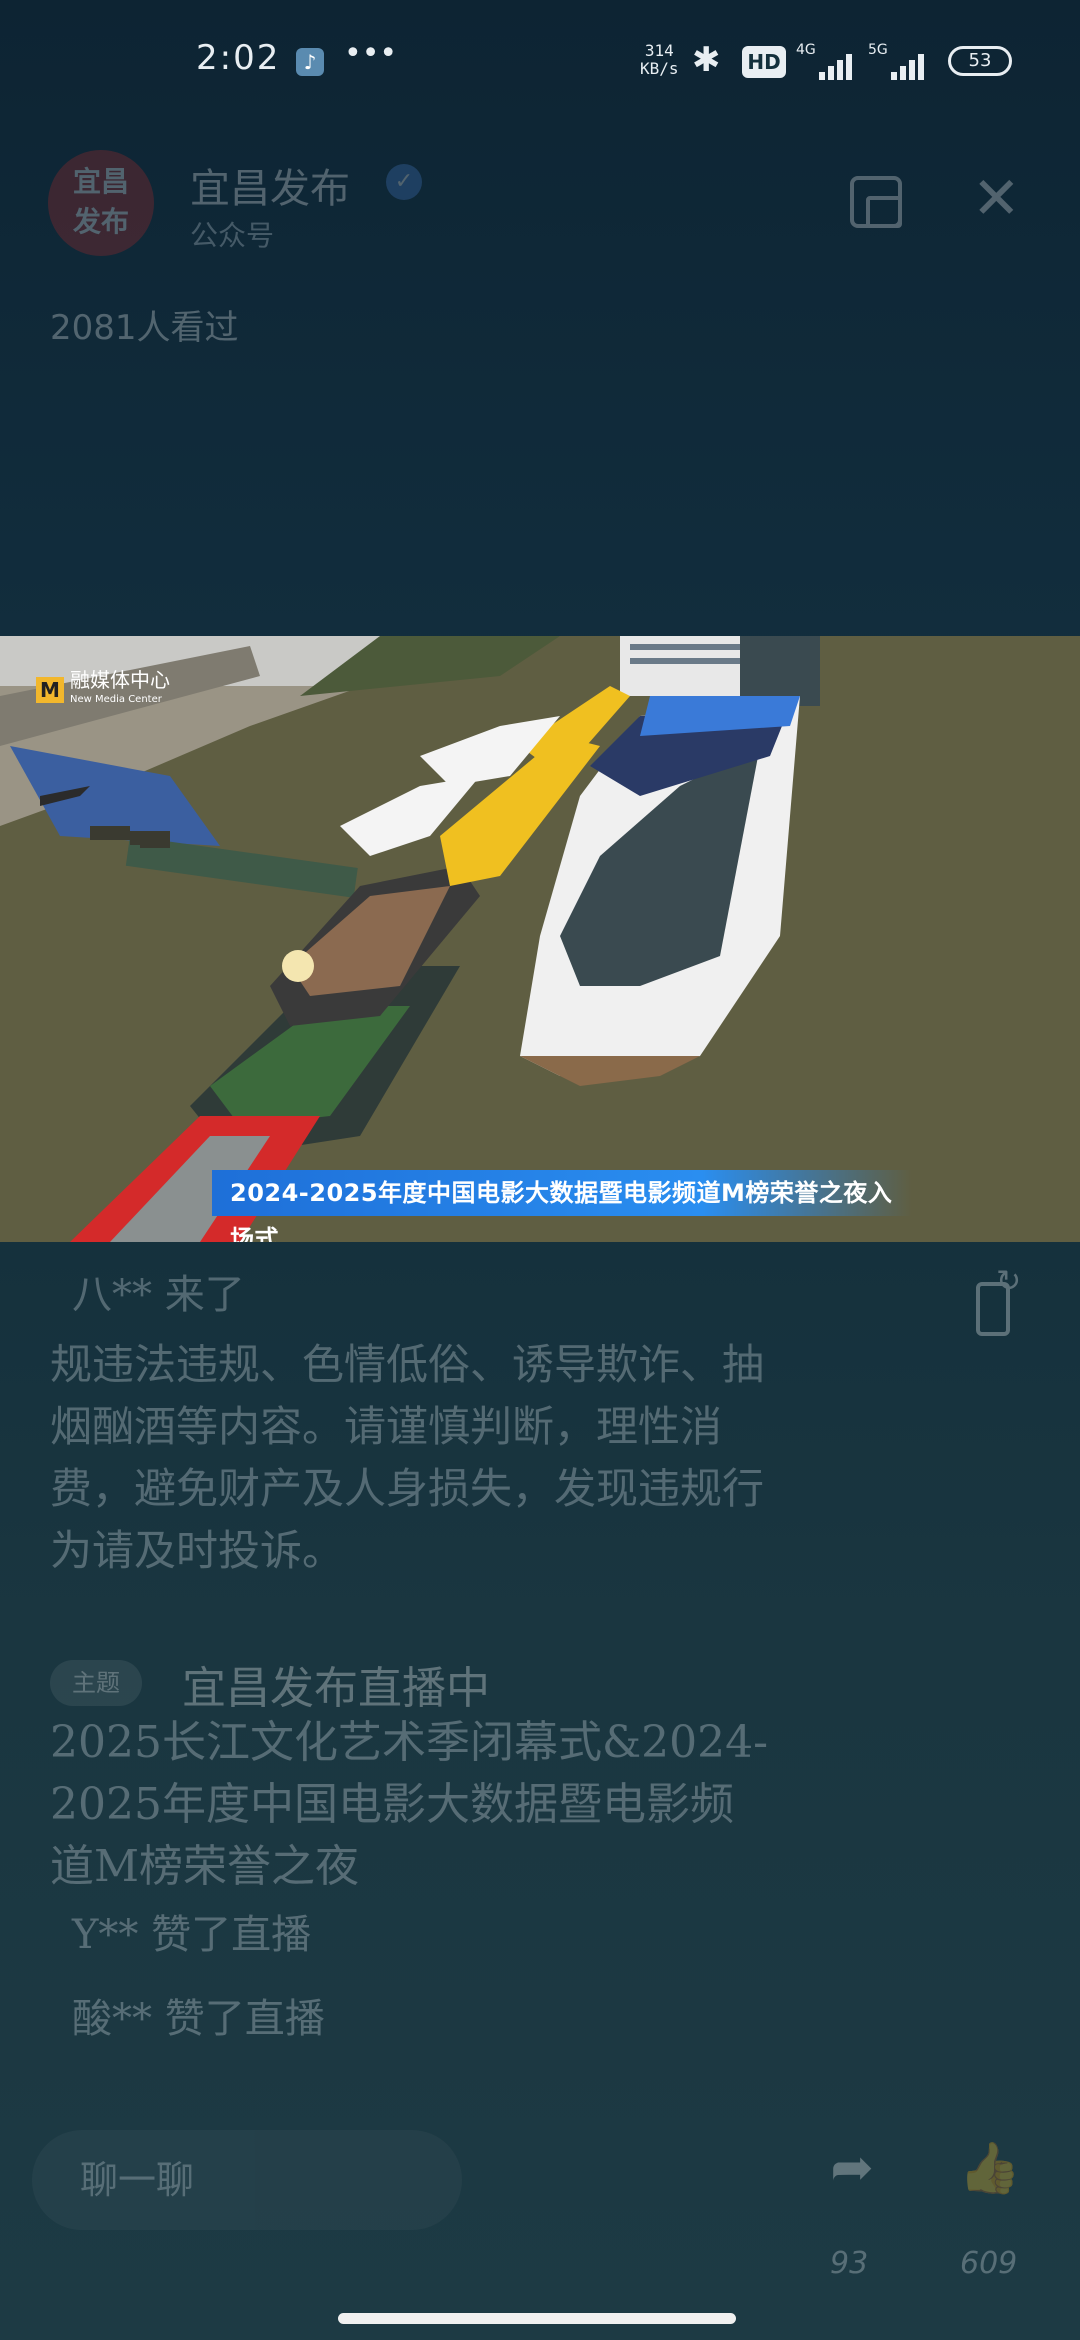 This screenshot has height=2340, width=1080. I want to click on network-speed-unit: KB/s, so click(659, 68).